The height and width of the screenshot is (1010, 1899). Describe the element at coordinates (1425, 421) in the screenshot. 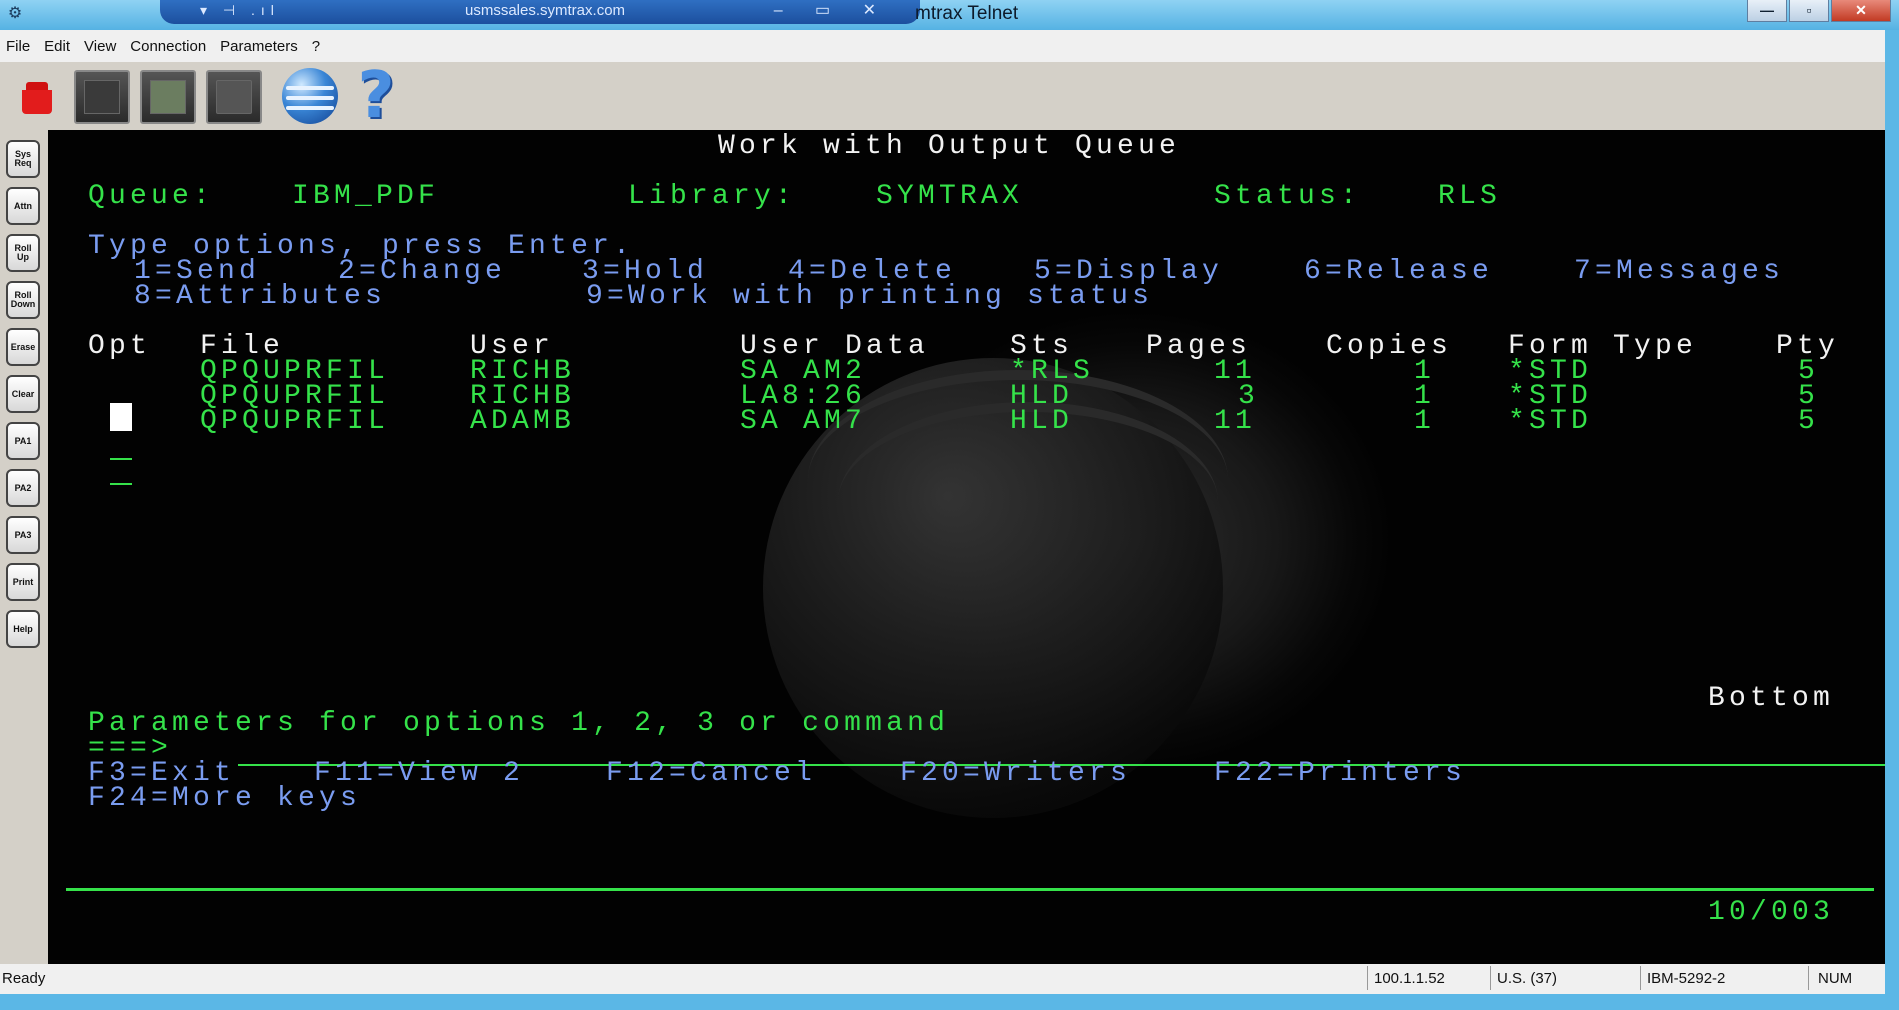

I see `row-copies: 1` at that location.